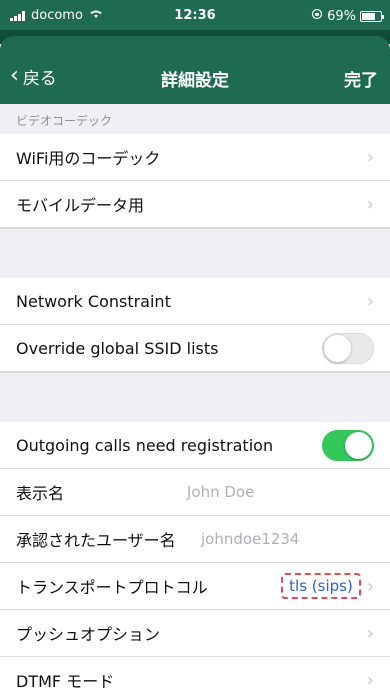 The height and width of the screenshot is (691, 390). I want to click on battery-icon, so click(372, 16).